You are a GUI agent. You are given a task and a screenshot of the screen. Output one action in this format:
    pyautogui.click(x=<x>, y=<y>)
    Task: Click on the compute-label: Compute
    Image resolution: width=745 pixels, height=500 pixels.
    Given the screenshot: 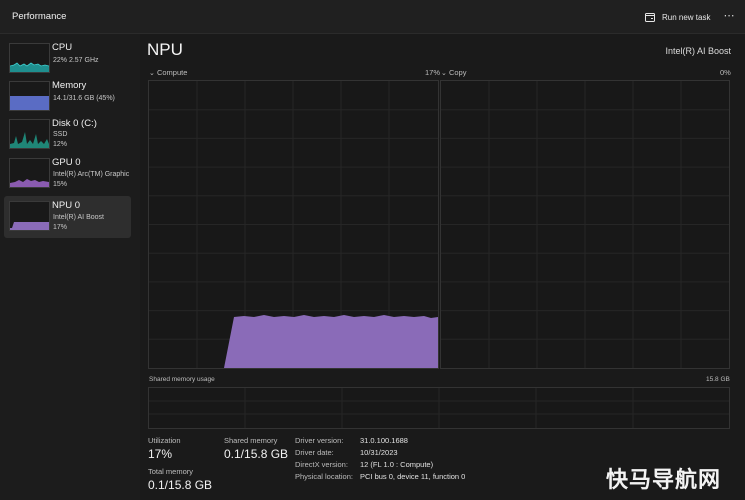 What is the action you would take?
    pyautogui.click(x=172, y=72)
    